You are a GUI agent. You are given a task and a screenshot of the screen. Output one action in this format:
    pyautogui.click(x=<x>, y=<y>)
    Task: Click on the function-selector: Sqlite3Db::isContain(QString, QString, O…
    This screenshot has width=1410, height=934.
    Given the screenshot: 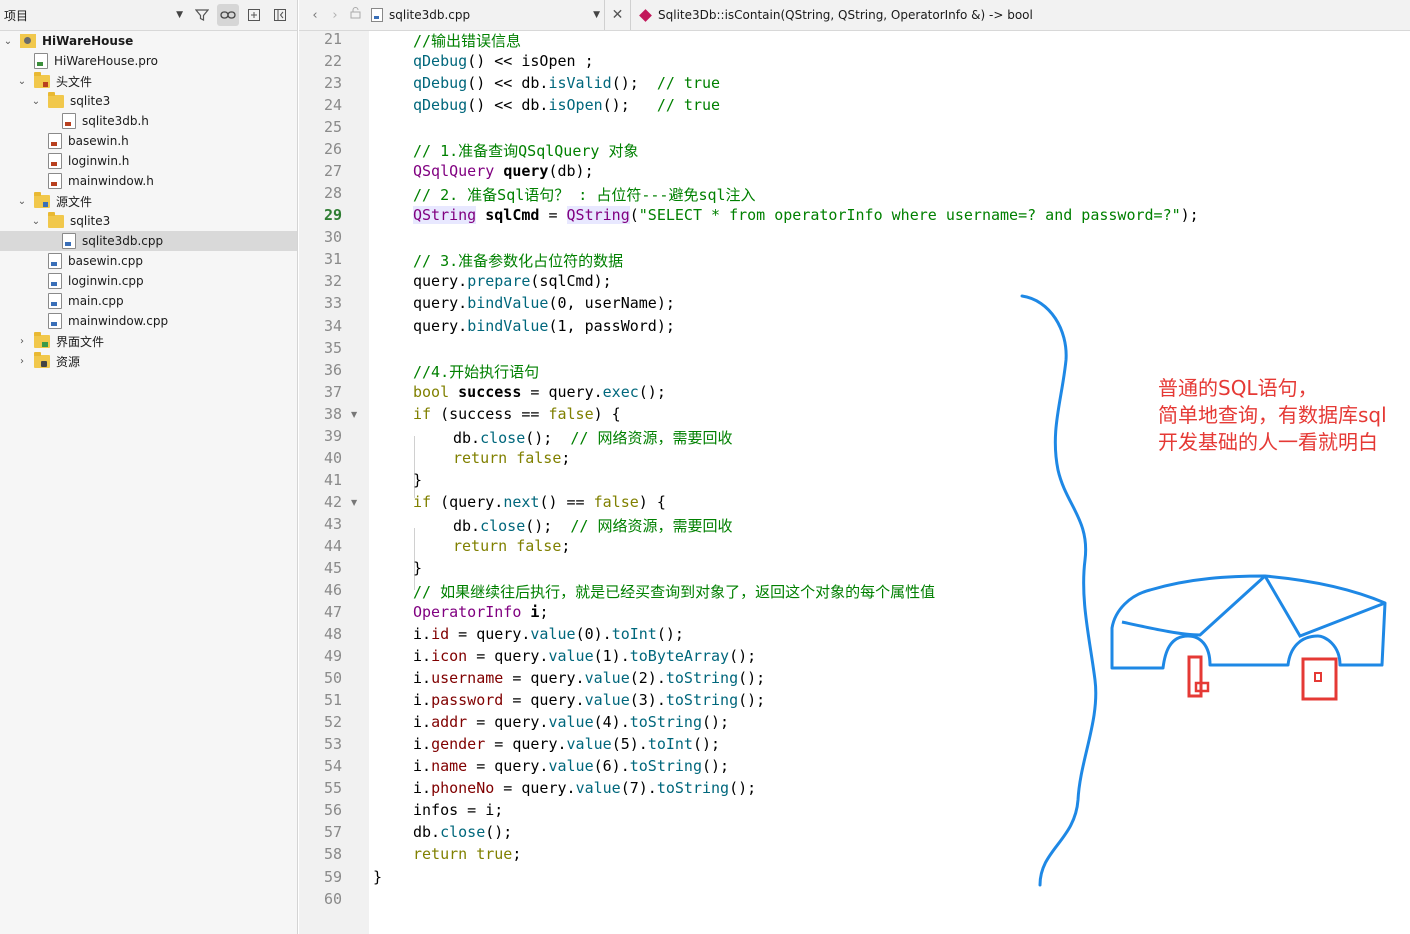 What is the action you would take?
    pyautogui.click(x=832, y=15)
    